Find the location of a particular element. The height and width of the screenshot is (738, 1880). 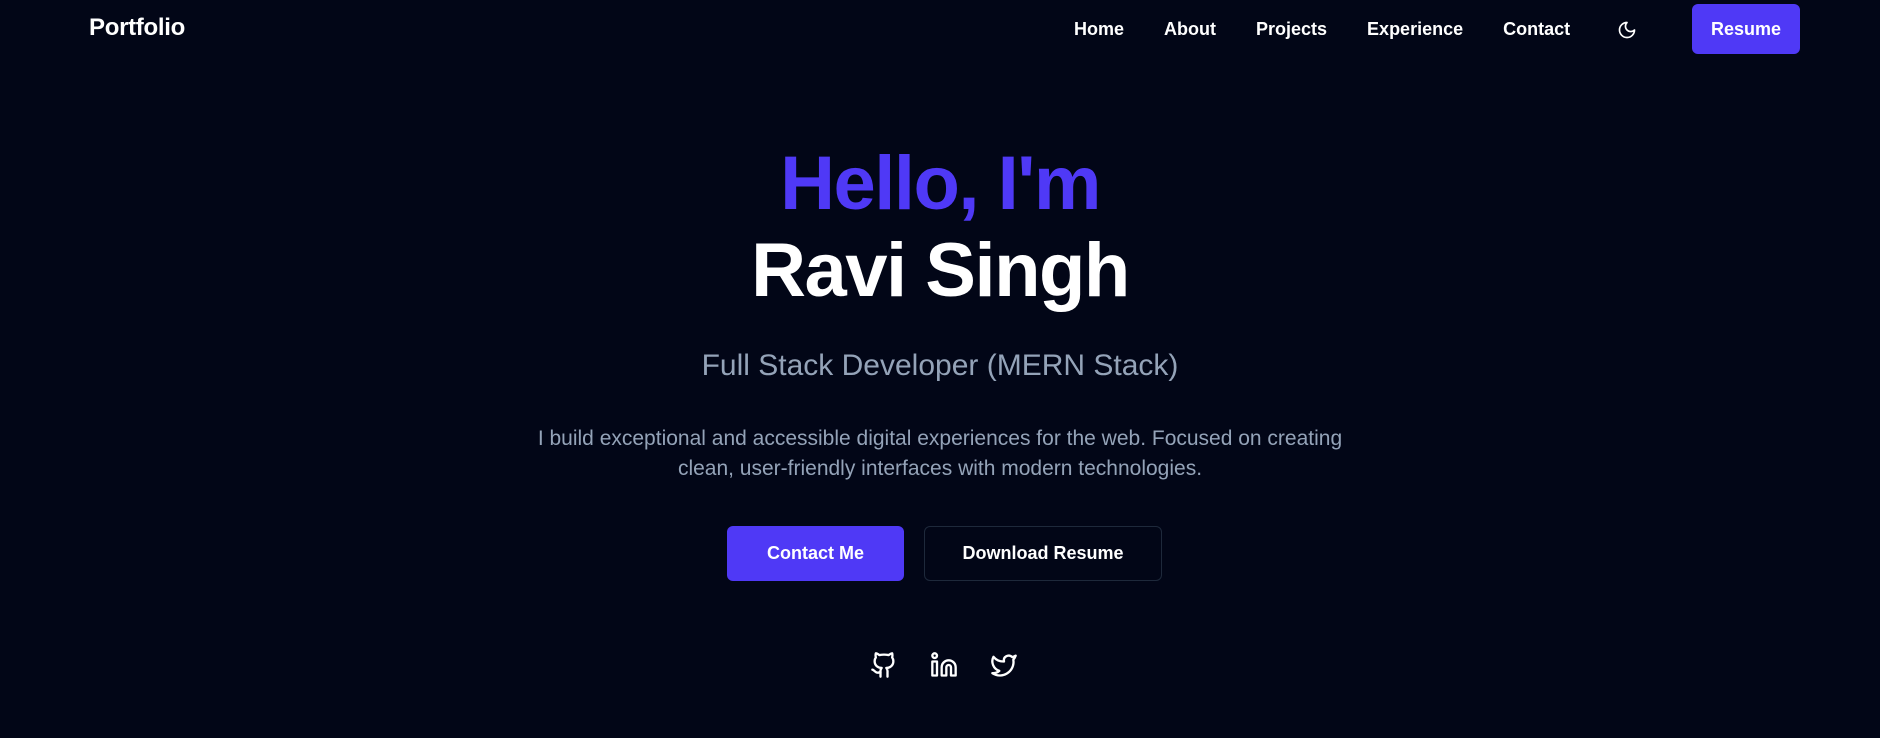

twitter-icon is located at coordinates (1004, 665).